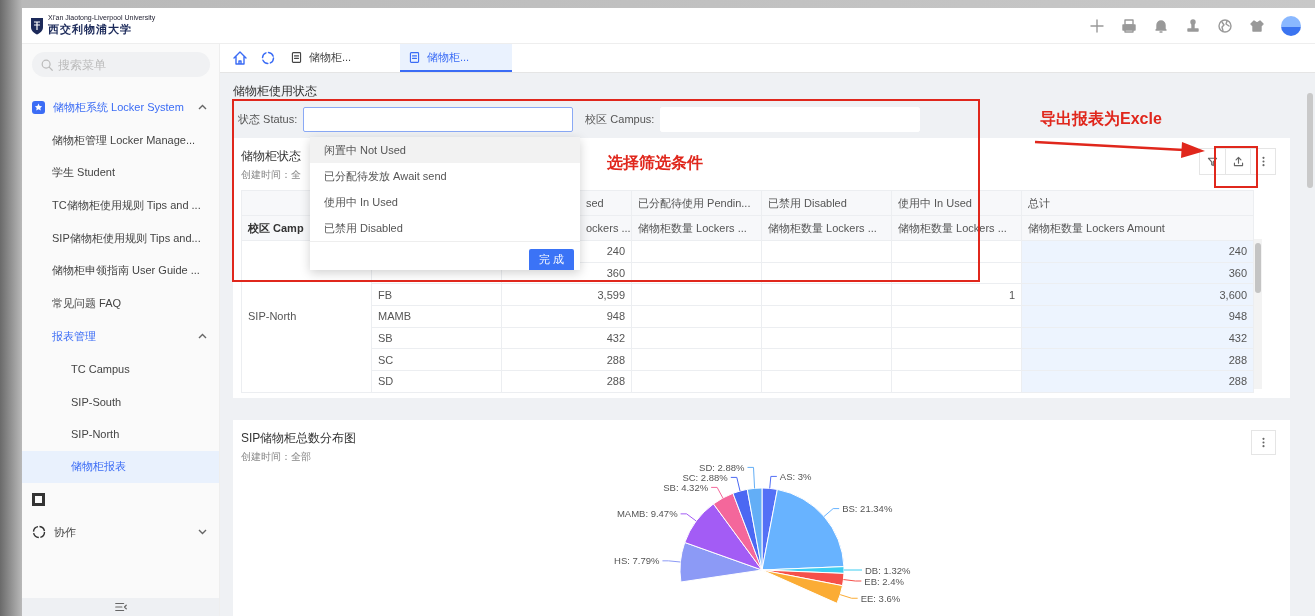  Describe the element at coordinates (1137, 203) in the screenshot. I see `column-header: 总计` at that location.